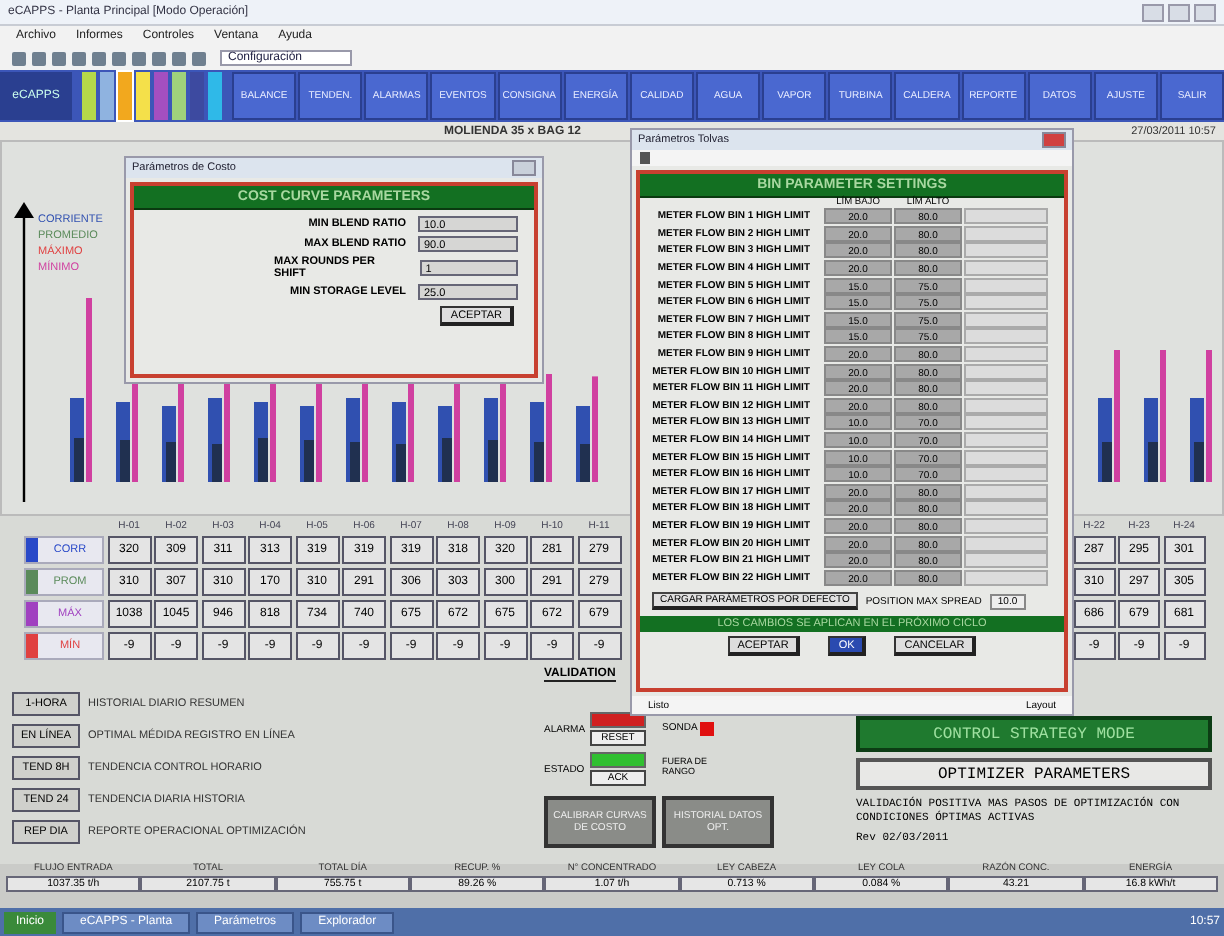 This screenshot has width=1224, height=936. I want to click on strategy-button: CONTROL STRATEGY MODE, so click(1034, 734).